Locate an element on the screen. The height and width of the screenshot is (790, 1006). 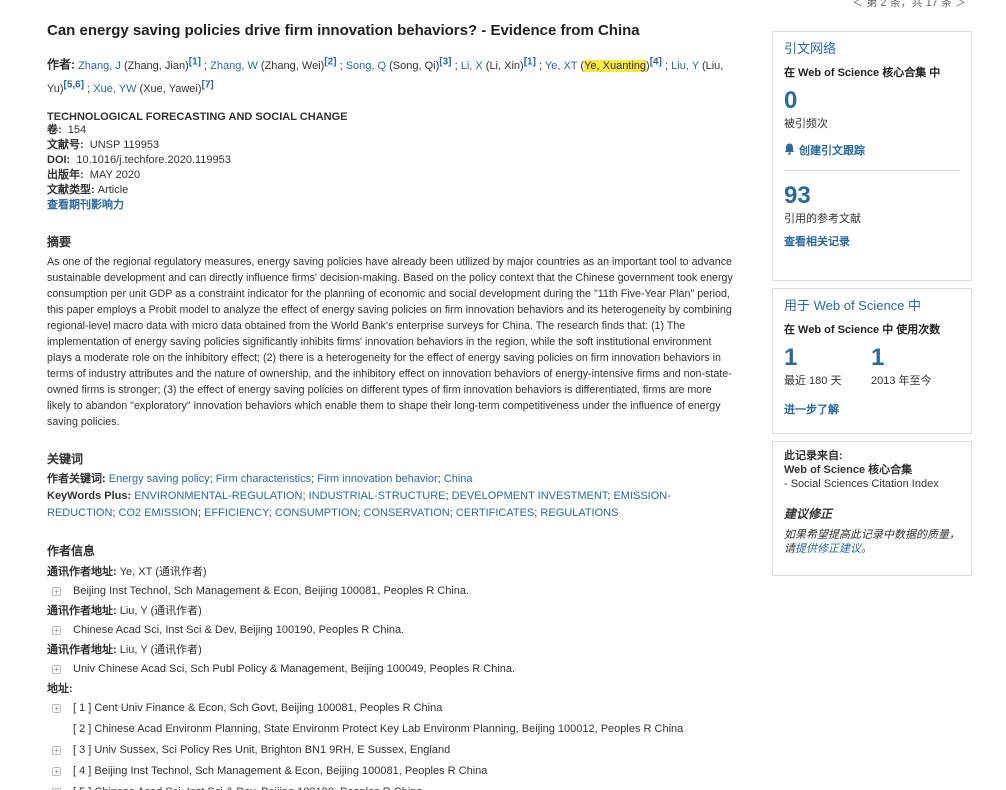
doi-row: DOI: 10.1016/j.techfore.2020.119953 is located at coordinates (392, 160).